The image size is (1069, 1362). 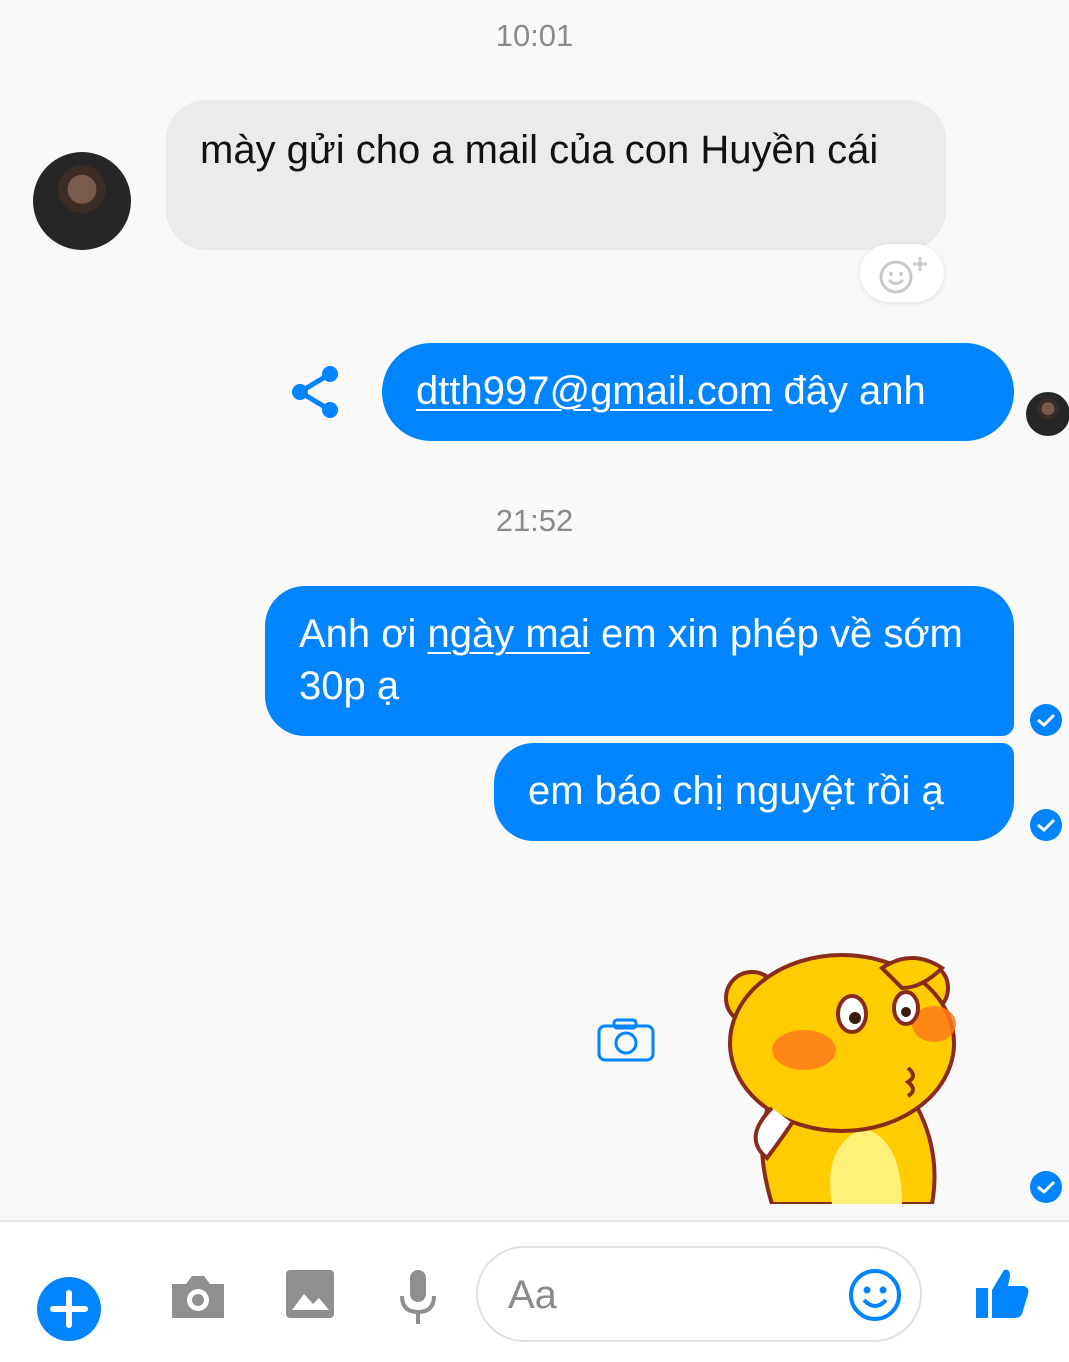 I want to click on outgoing-message: Anh ơi ngày mai em xin phép về sớm 30p ạ, so click(x=639, y=661).